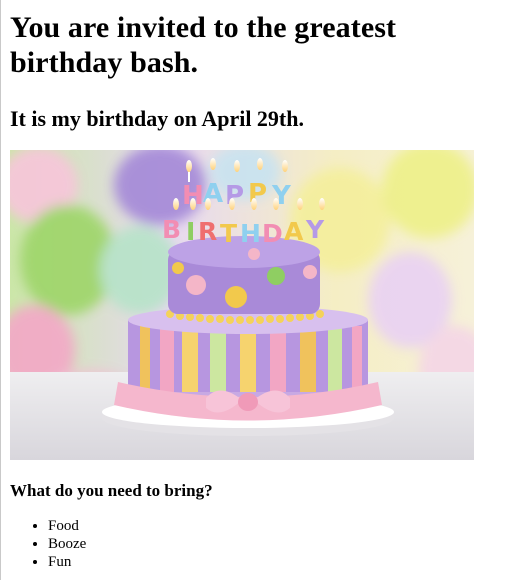  I want to click on svg-text: B, so click(171, 229).